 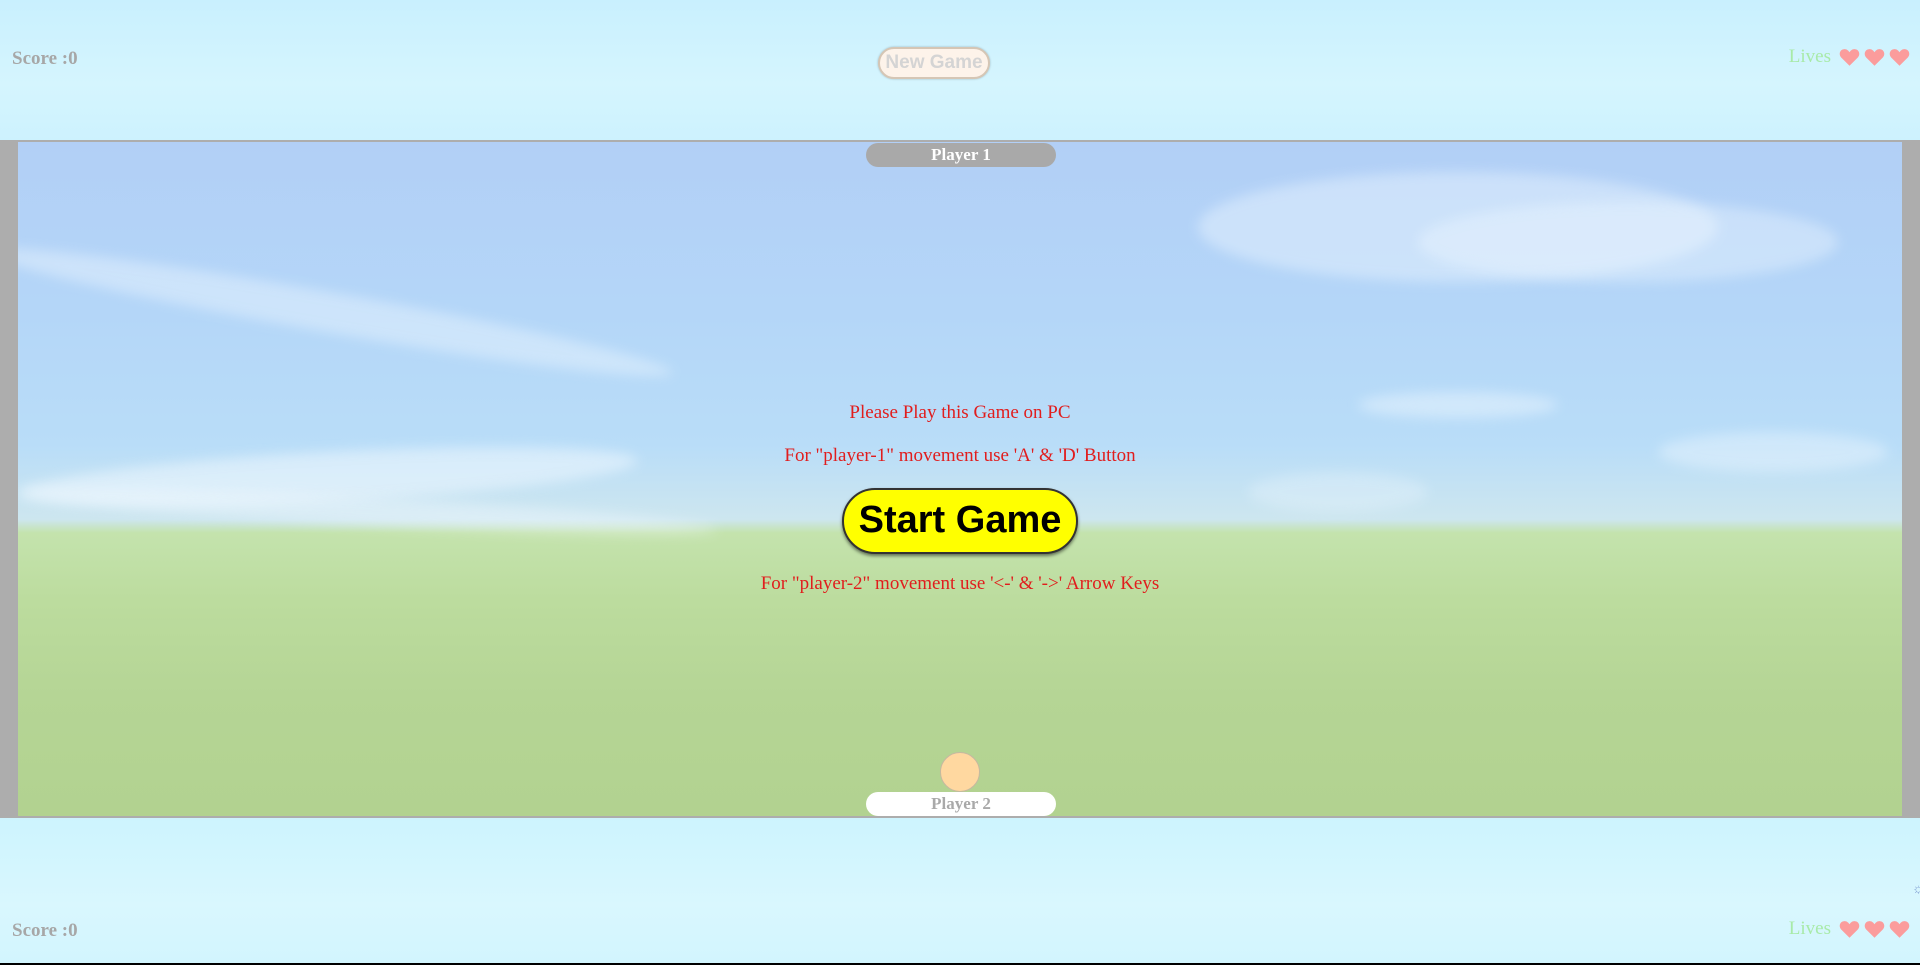 What do you see at coordinates (961, 155) in the screenshot?
I see `player1-paddle: Player 1` at bounding box center [961, 155].